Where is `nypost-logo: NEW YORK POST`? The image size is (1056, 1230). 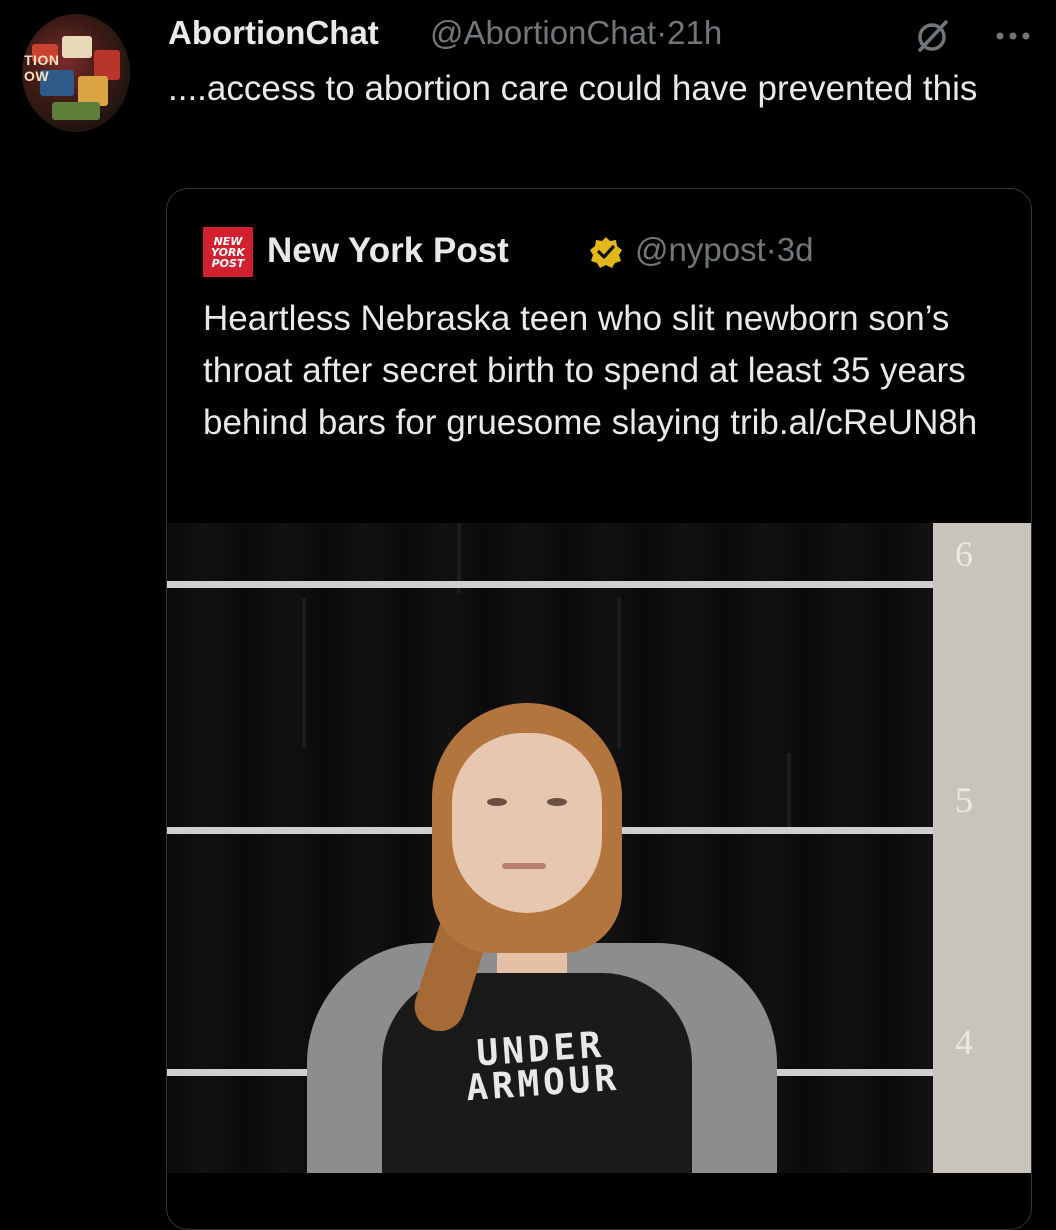 nypost-logo: NEW YORK POST is located at coordinates (228, 252).